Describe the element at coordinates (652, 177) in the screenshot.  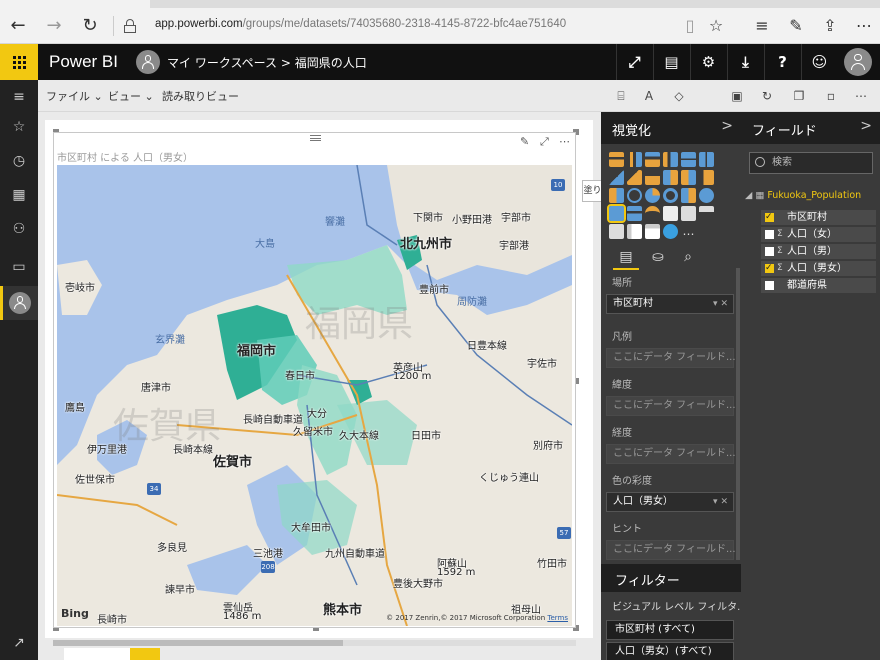
I see `stacked-area-chart-icon` at that location.